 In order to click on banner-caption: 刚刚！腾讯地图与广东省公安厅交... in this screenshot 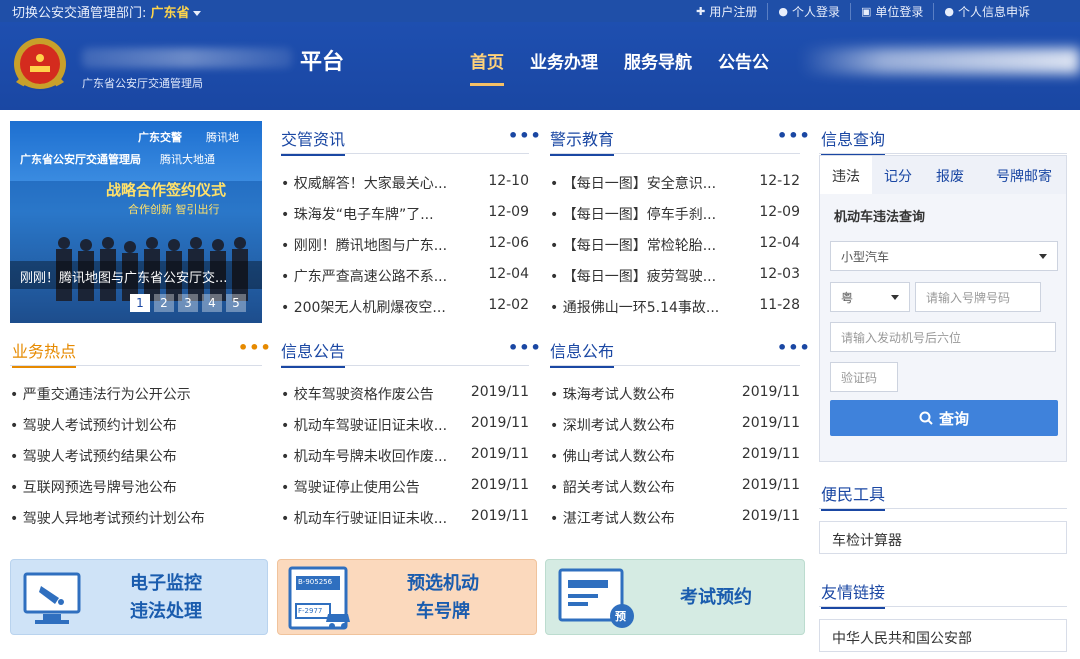, I will do `click(136, 275)`.